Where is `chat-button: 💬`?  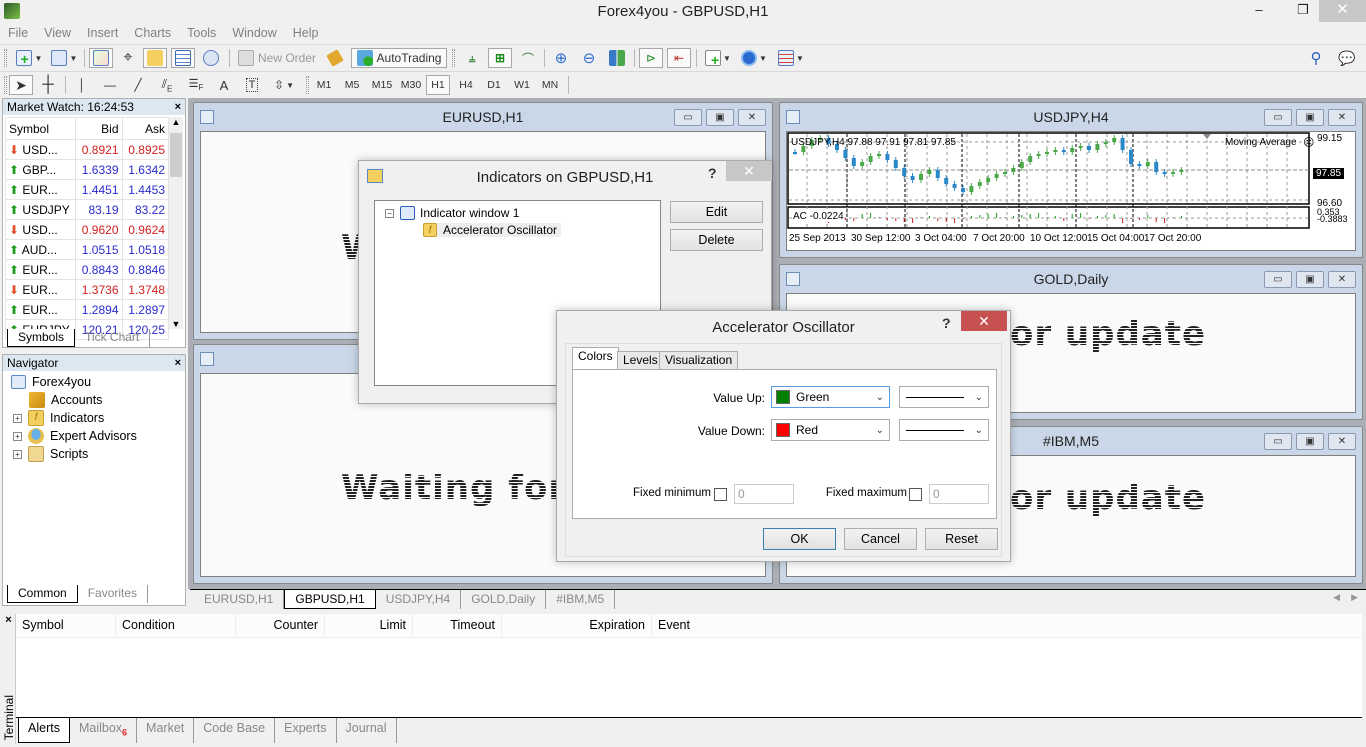 chat-button: 💬 is located at coordinates (1347, 58).